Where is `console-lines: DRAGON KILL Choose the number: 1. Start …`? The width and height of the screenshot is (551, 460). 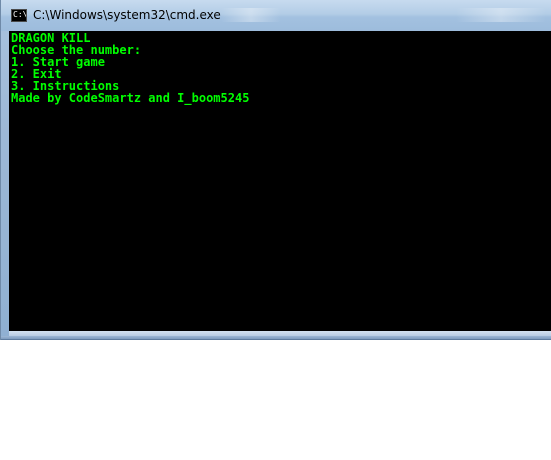
console-lines: DRAGON KILL Choose the number: 1. Start … is located at coordinates (130, 68).